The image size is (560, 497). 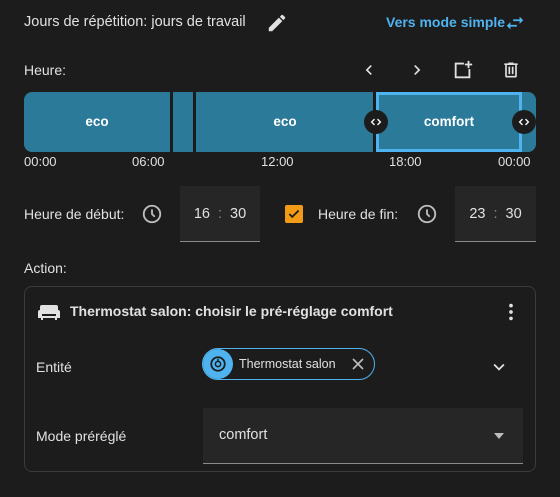 What do you see at coordinates (499, 367) in the screenshot?
I see `chevron-down-icon` at bounding box center [499, 367].